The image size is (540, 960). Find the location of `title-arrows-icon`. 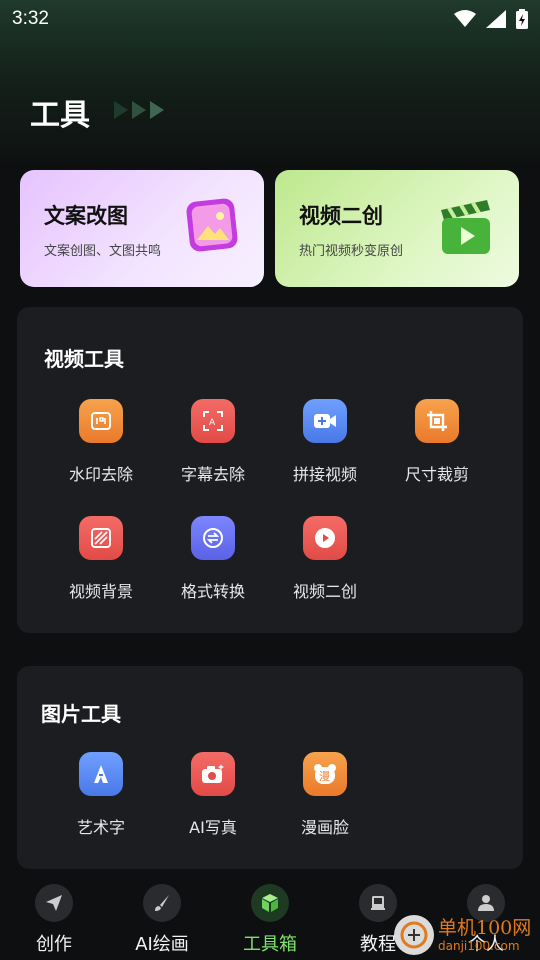

title-arrows-icon is located at coordinates (140, 110).